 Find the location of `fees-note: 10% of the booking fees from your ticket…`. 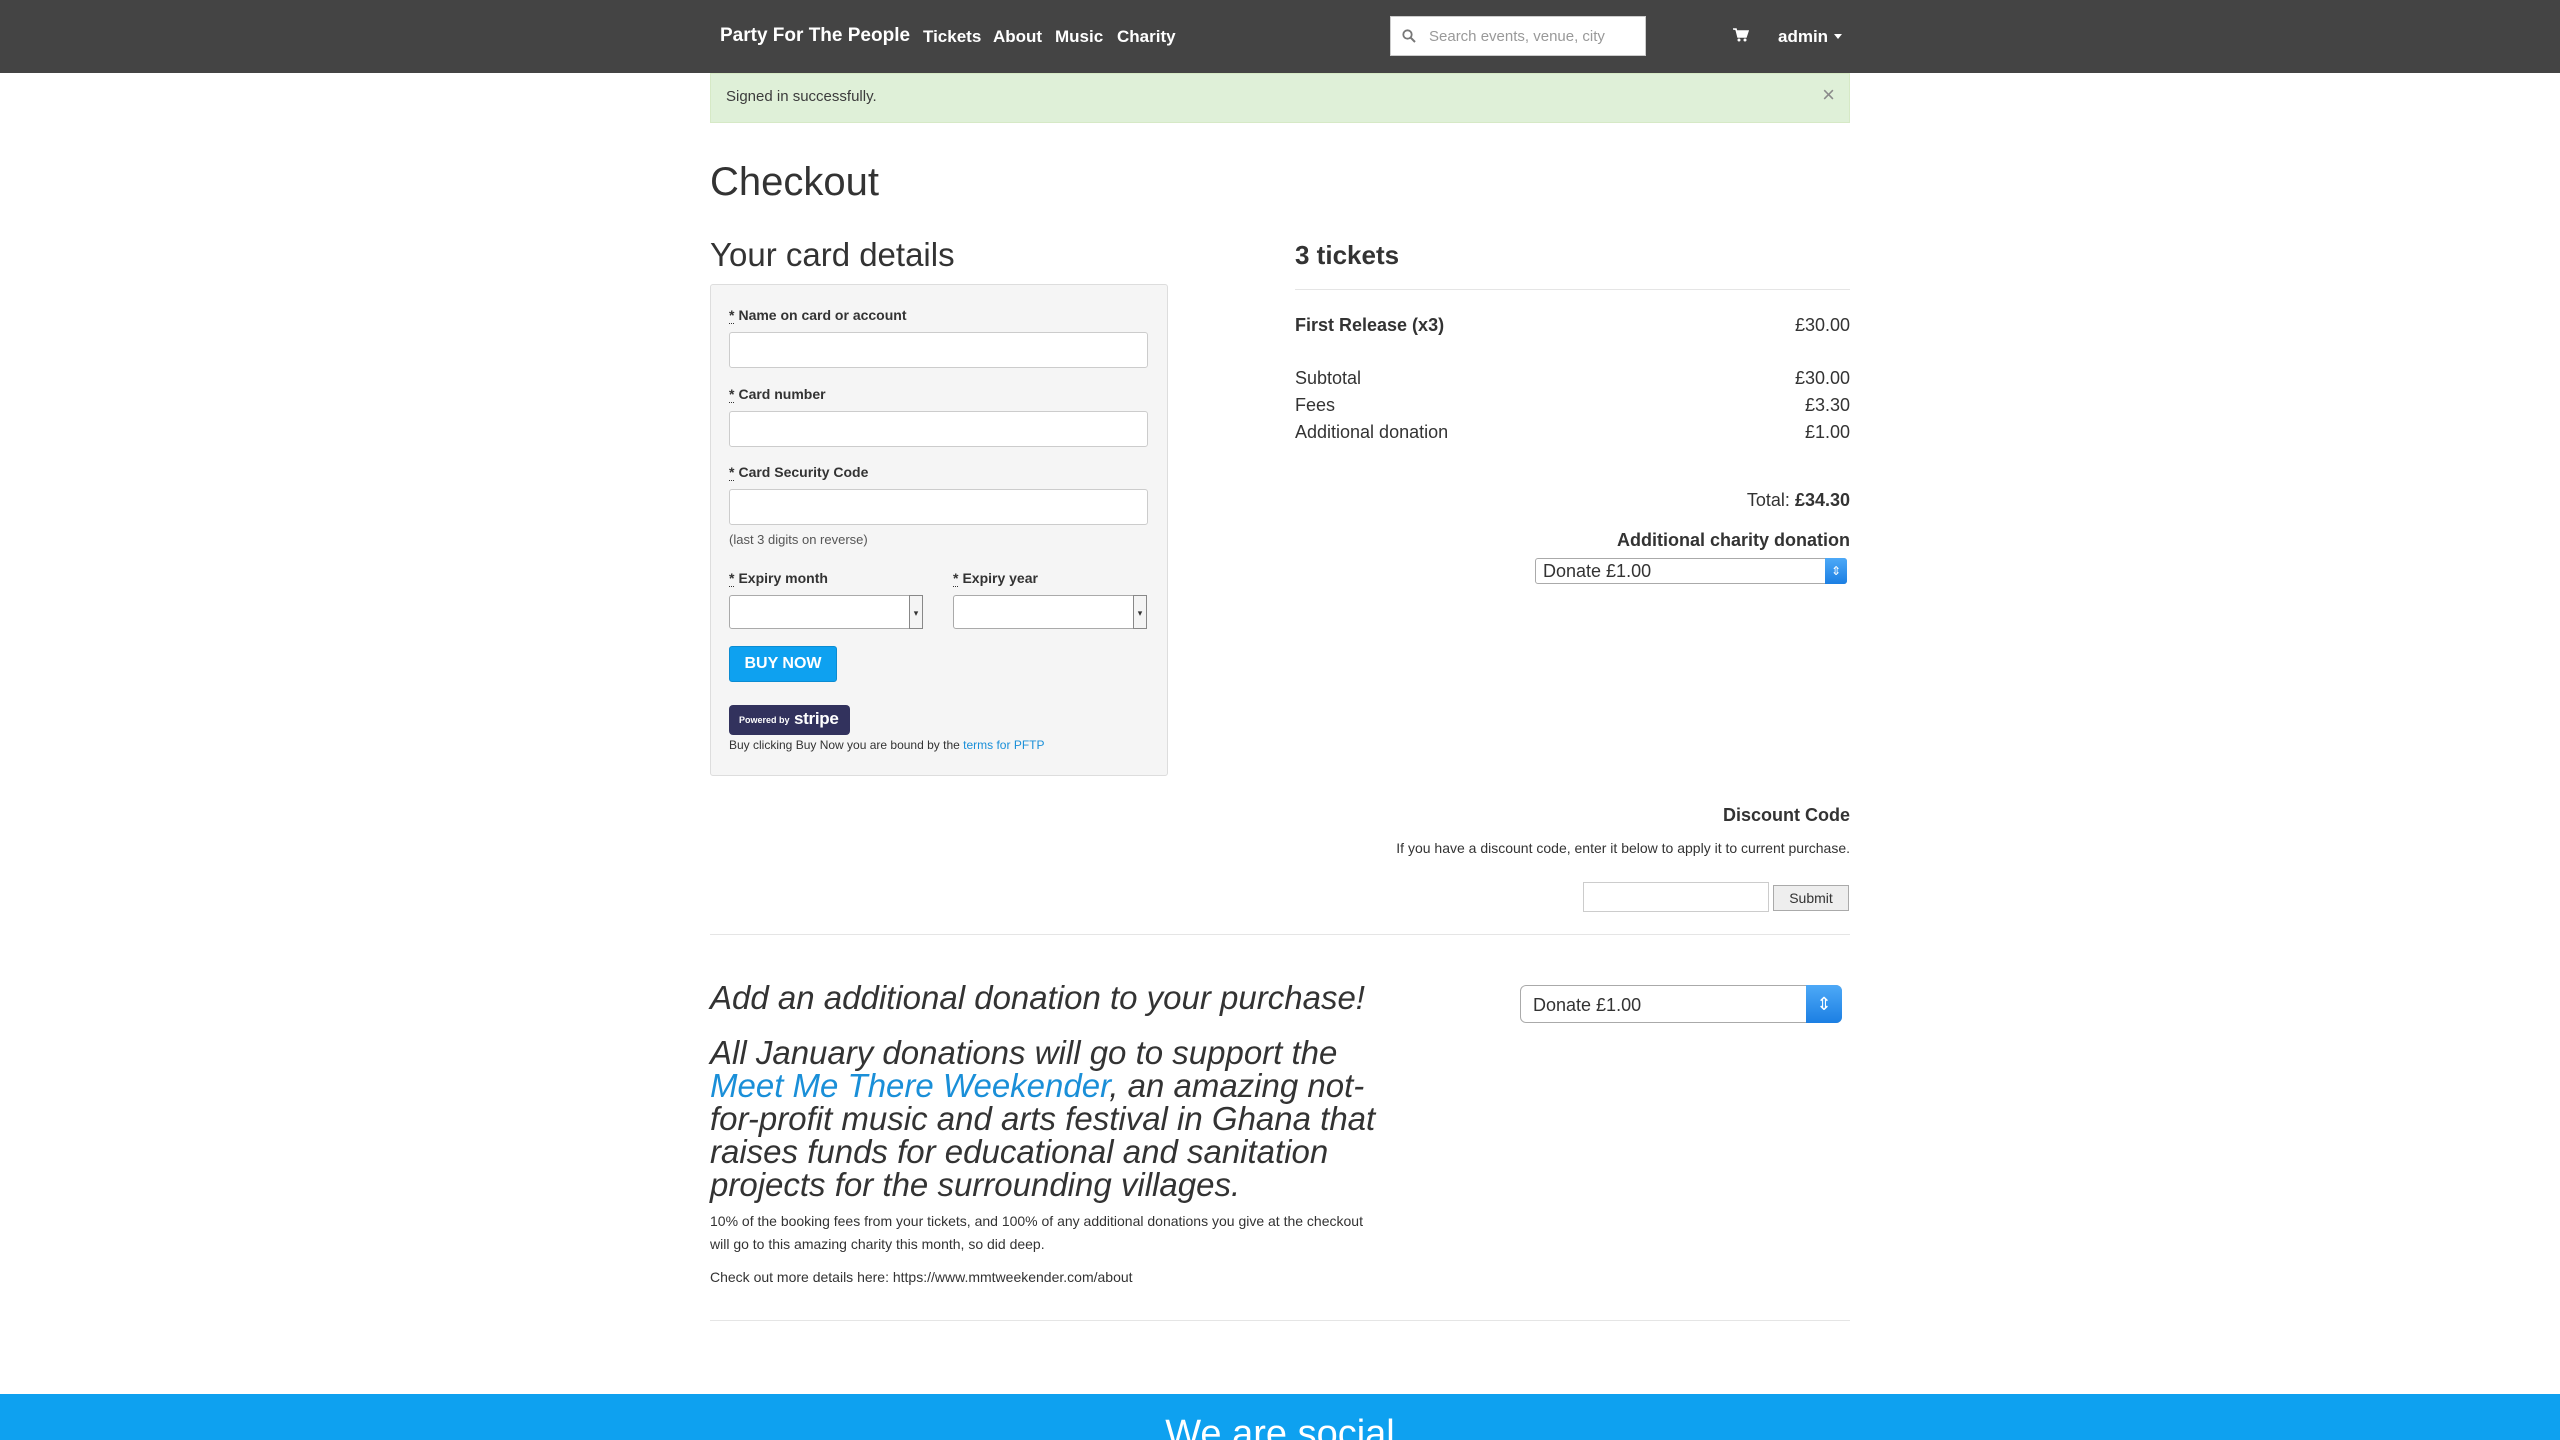

fees-note: 10% of the booking fees from your ticket… is located at coordinates (1036, 1232).